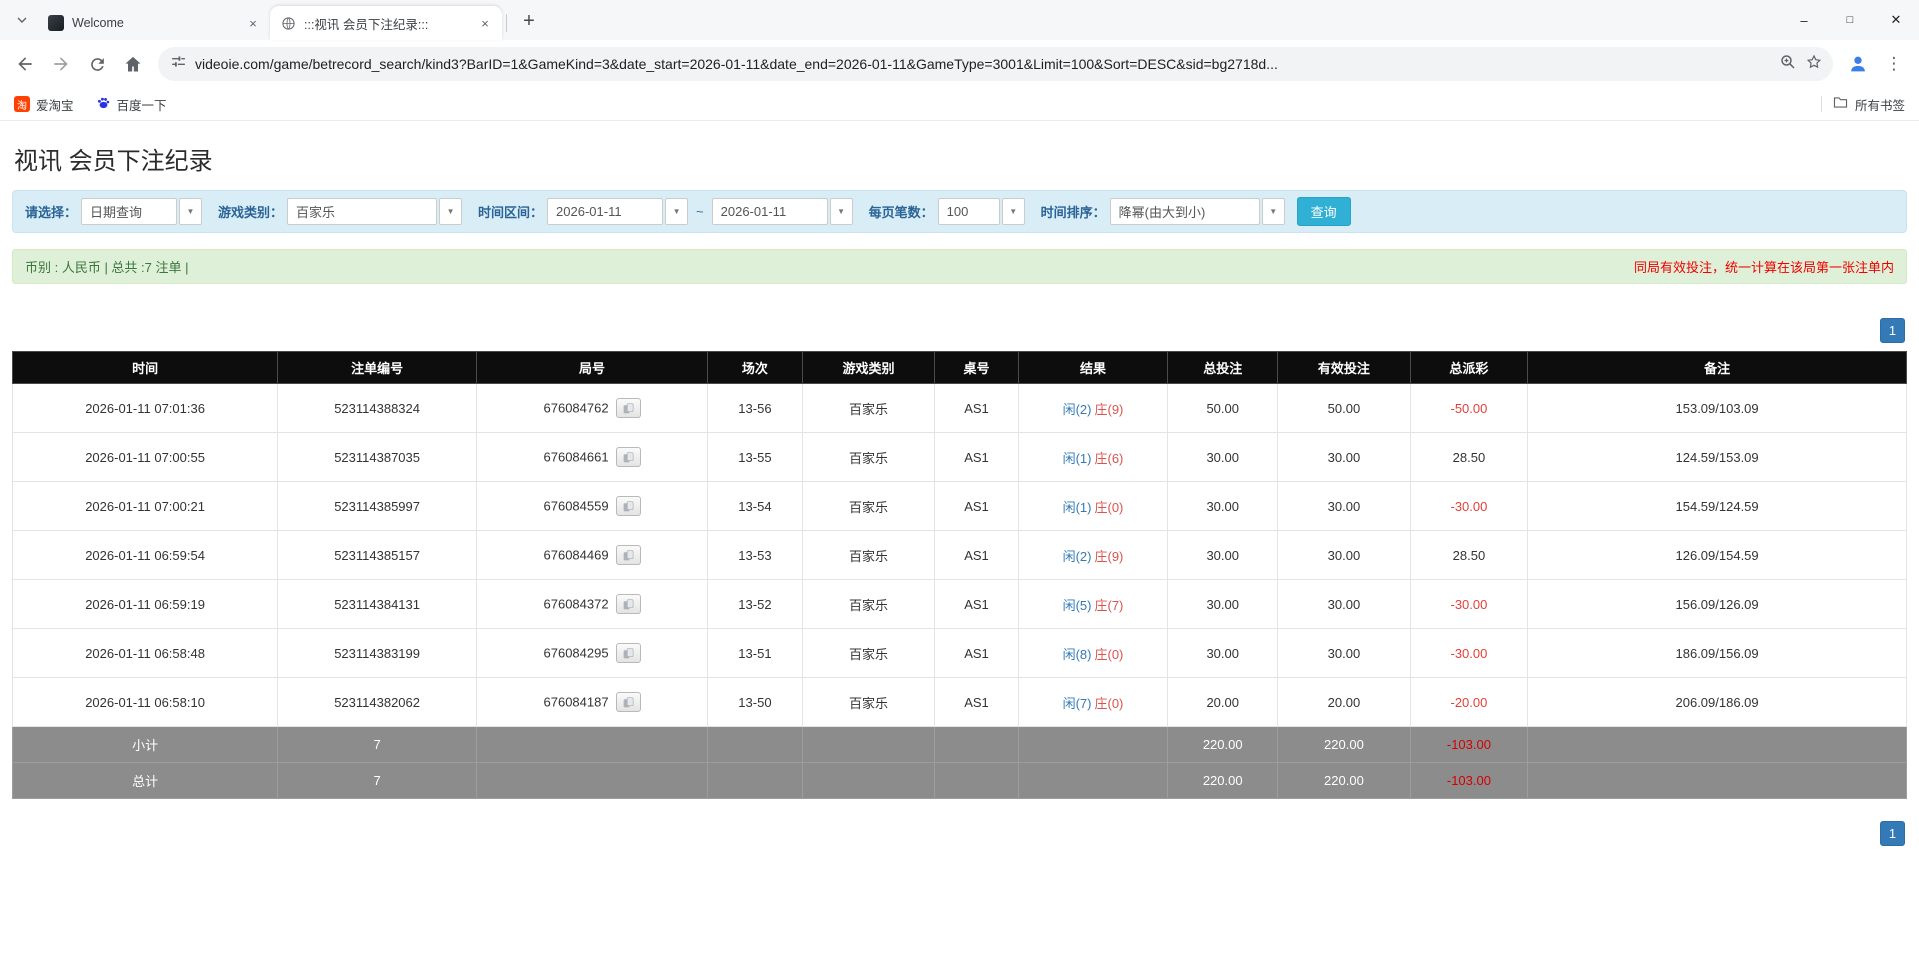 This screenshot has height=969, width=1919. What do you see at coordinates (769, 211) in the screenshot?
I see `date-end-value: 2026-01-11` at bounding box center [769, 211].